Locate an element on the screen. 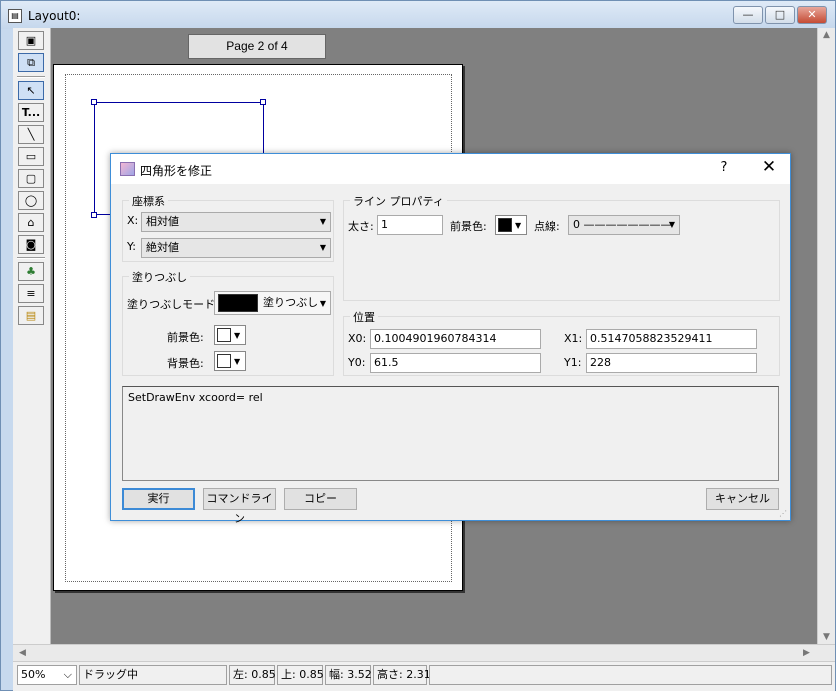 This screenshot has width=836, height=691. zoom-value: 50% is located at coordinates (33, 674).